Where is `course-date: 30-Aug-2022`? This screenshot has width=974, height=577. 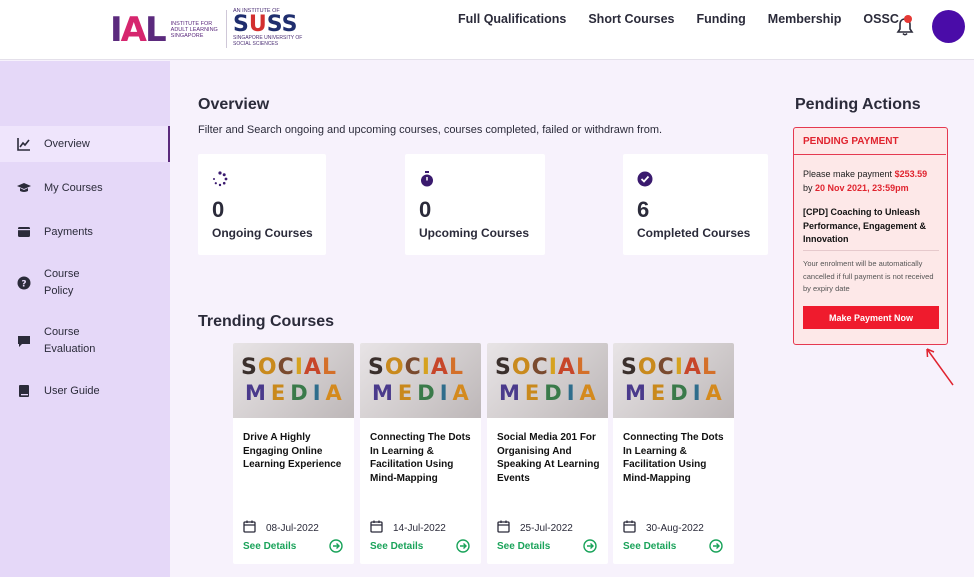 course-date: 30-Aug-2022 is located at coordinates (675, 528).